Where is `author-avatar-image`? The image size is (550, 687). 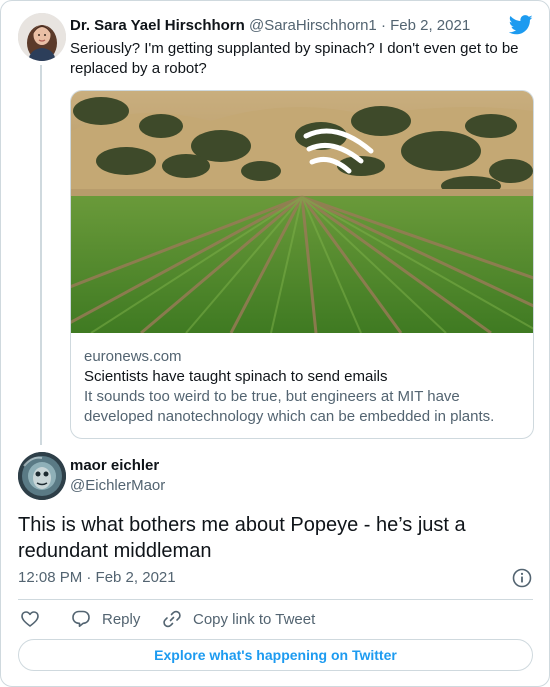
author-avatar-image is located at coordinates (42, 476).